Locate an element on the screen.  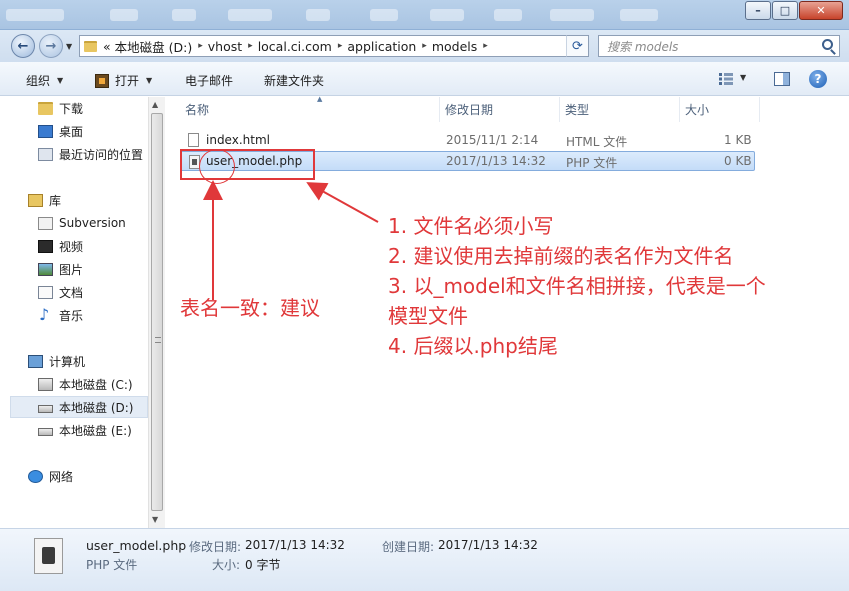
file-row-index-html: index.html 2015/11/1 2:14 HTML 文件 1 KB is located at coordinates (467, 140).